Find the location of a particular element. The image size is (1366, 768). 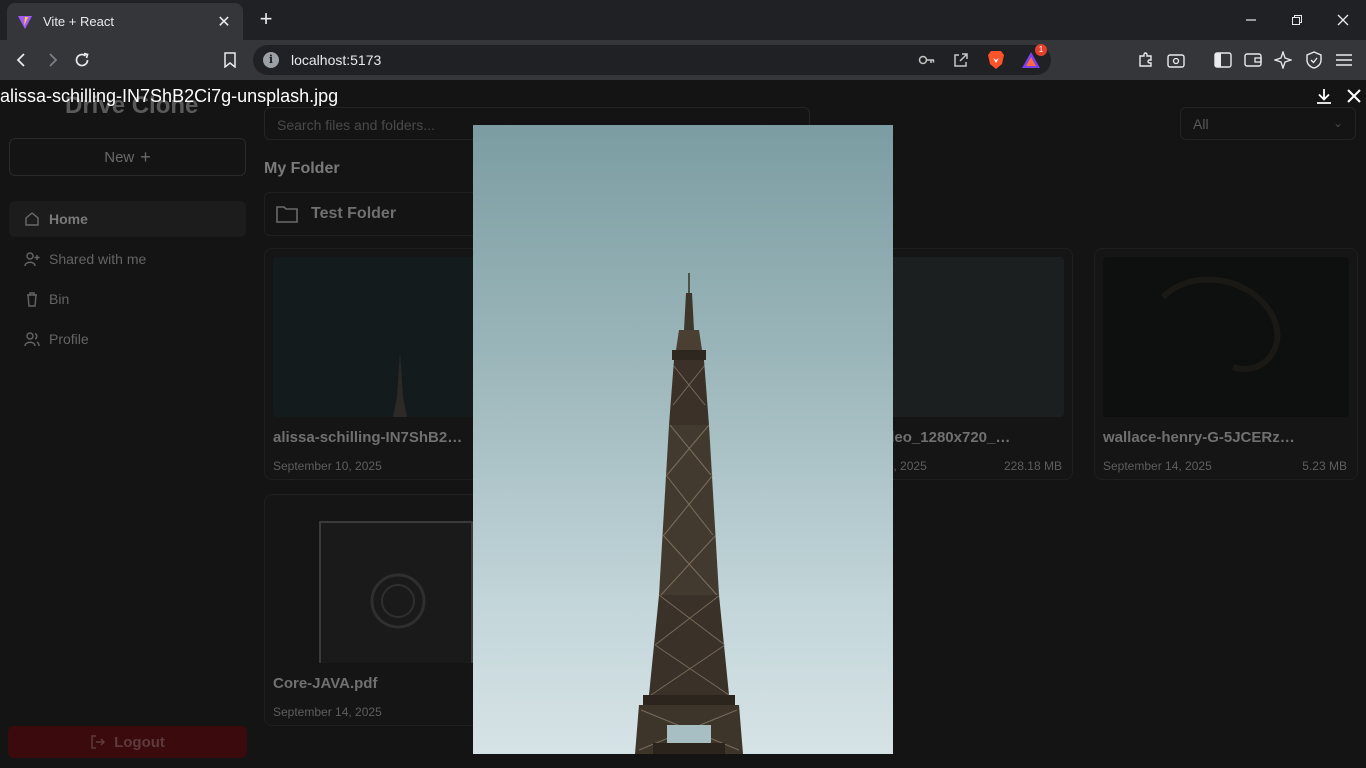

restore-icon is located at coordinates (1297, 20).